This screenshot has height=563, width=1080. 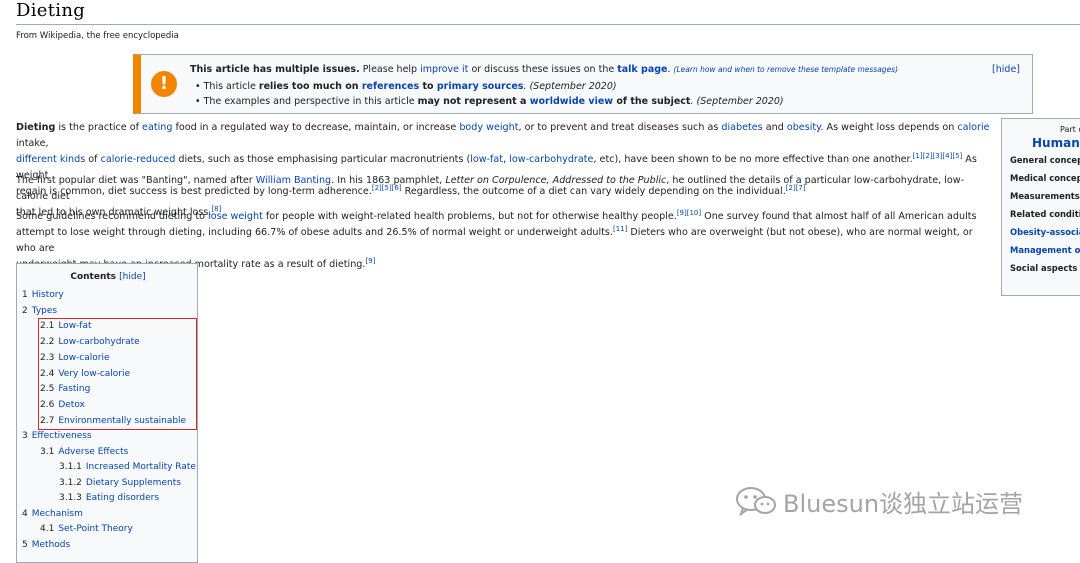 What do you see at coordinates (47, 389) in the screenshot?
I see `toc-entry-number: 2.5` at bounding box center [47, 389].